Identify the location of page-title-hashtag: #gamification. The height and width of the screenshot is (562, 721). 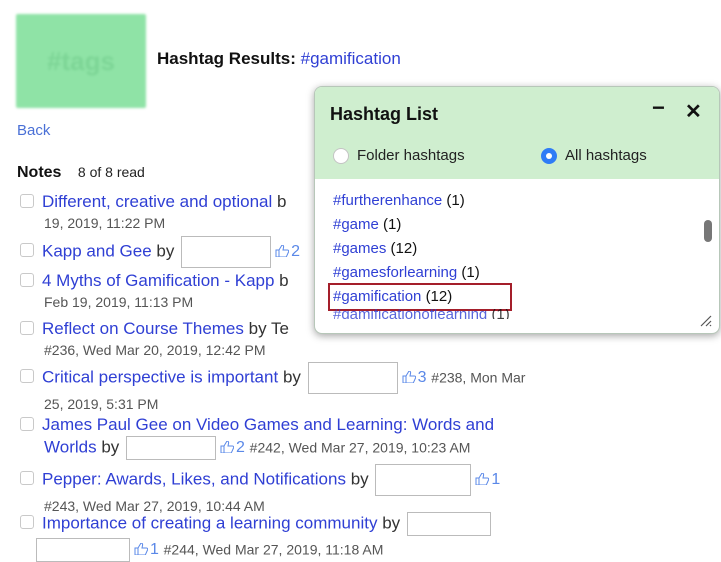
(351, 58).